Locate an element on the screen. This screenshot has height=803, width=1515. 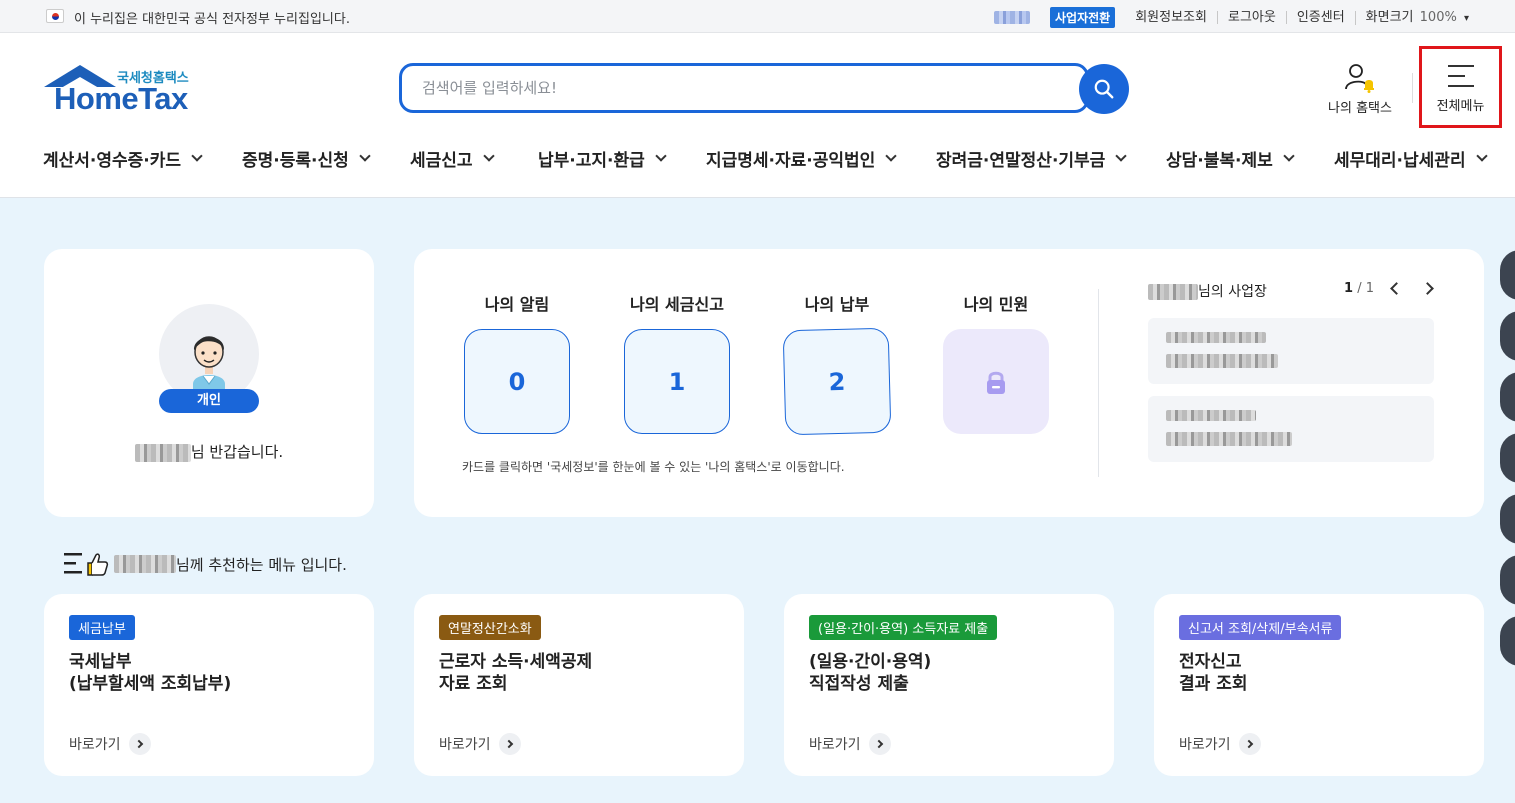
gnb-label: 증명·등록·신청 is located at coordinates (295, 161).